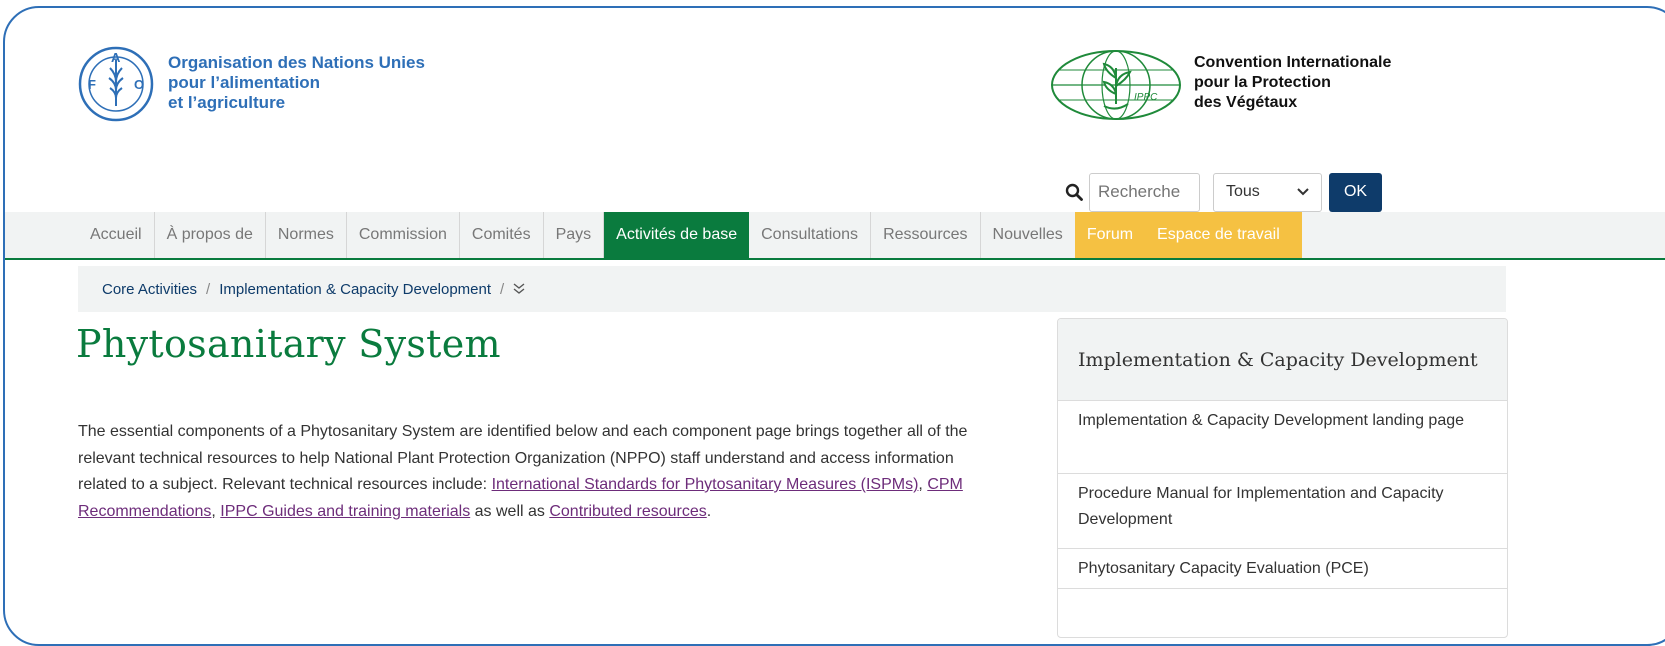 The height and width of the screenshot is (646, 1665). Describe the element at coordinates (709, 511) in the screenshot. I see `intro-period: .` at that location.